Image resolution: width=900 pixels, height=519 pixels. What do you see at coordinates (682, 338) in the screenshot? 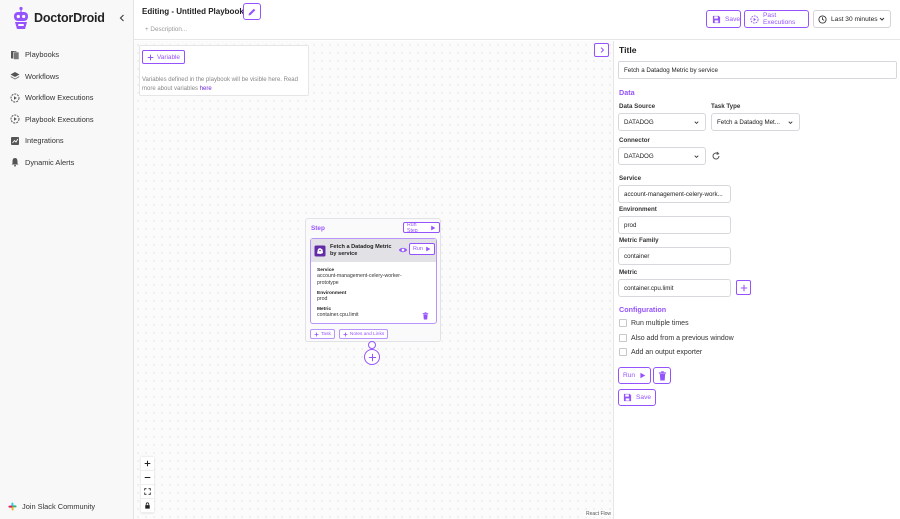
I see `checkbox-label: Also add from a previous window` at bounding box center [682, 338].